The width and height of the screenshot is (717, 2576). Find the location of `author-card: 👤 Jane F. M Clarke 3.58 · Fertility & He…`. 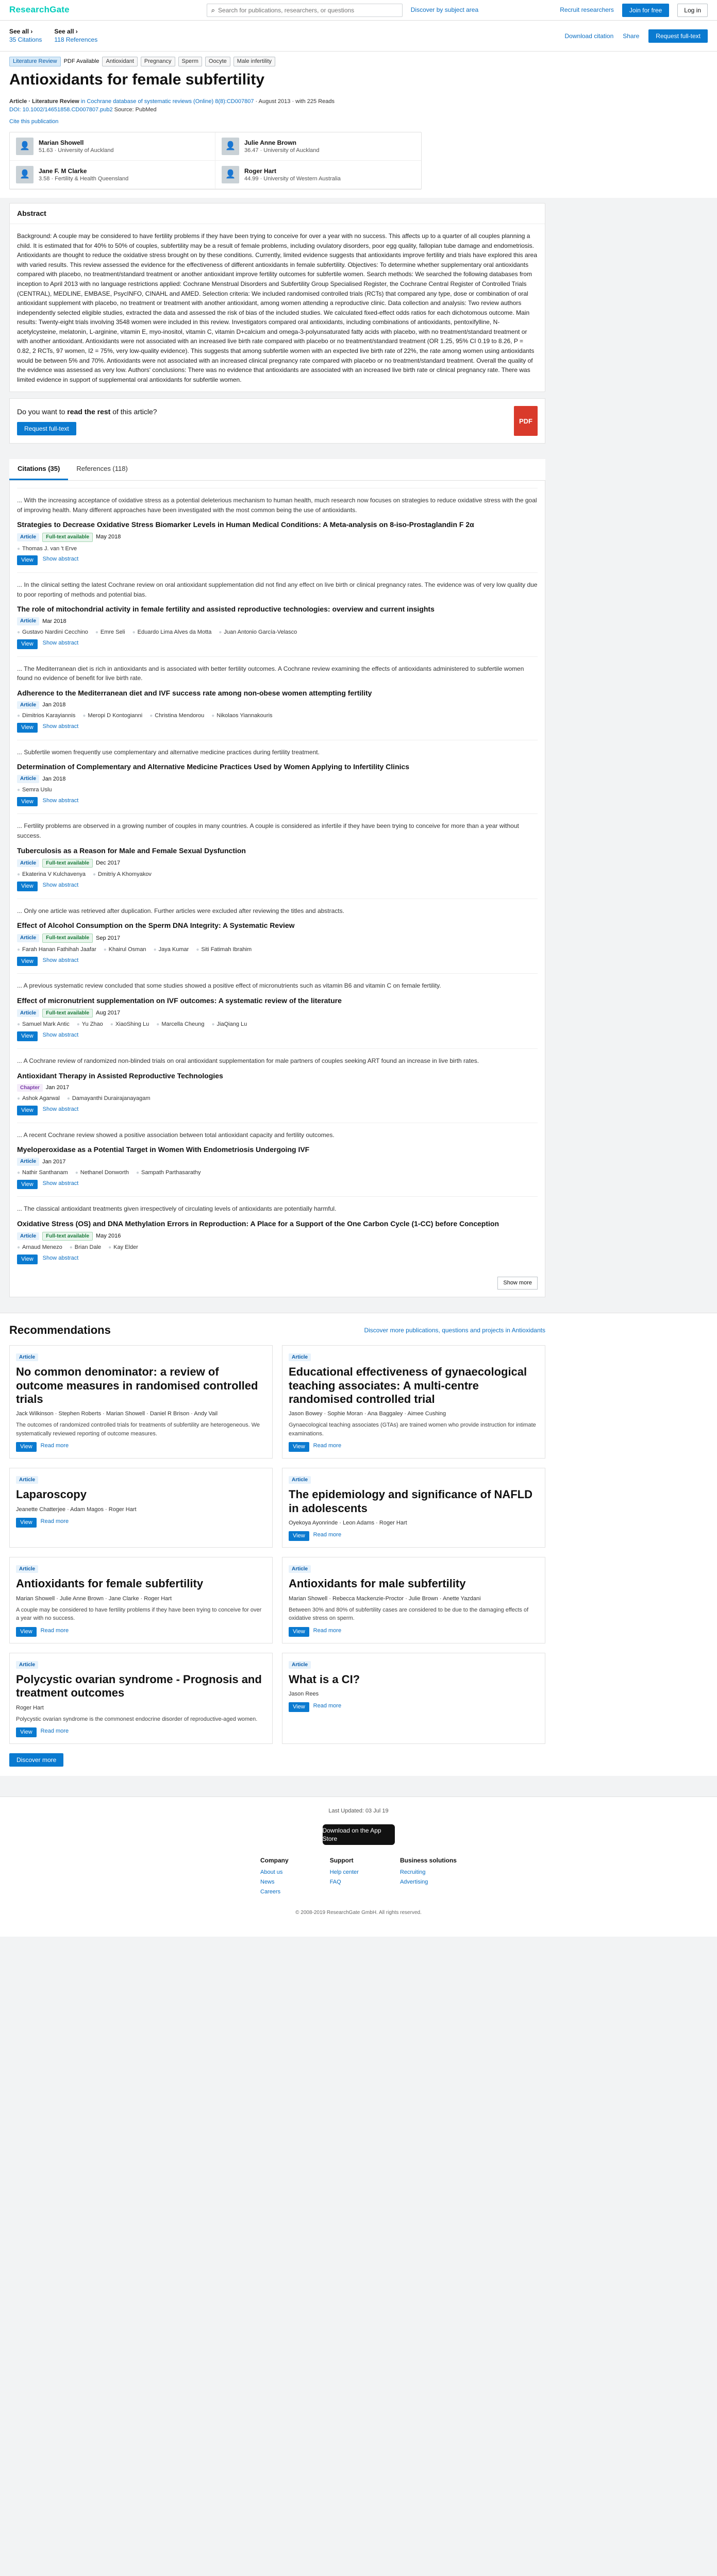

author-card: 👤 Jane F. M Clarke 3.58 · Fertility & He… is located at coordinates (112, 175).